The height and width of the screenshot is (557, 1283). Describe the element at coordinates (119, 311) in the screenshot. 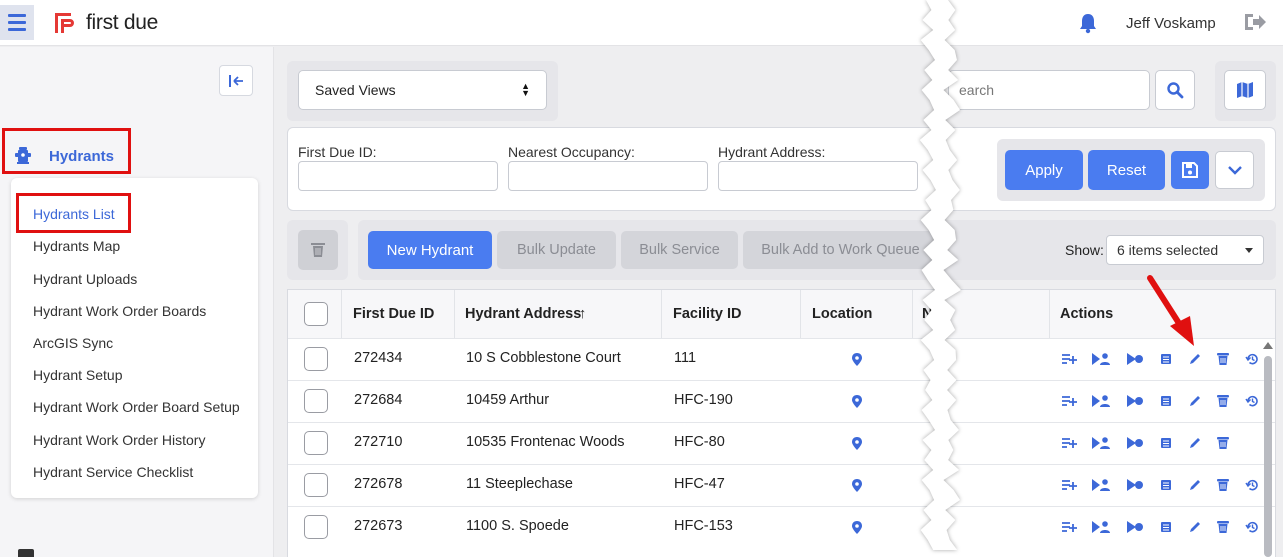

I see `sidebar-item-work-order-boards: Hydrant Work Order Boards` at that location.